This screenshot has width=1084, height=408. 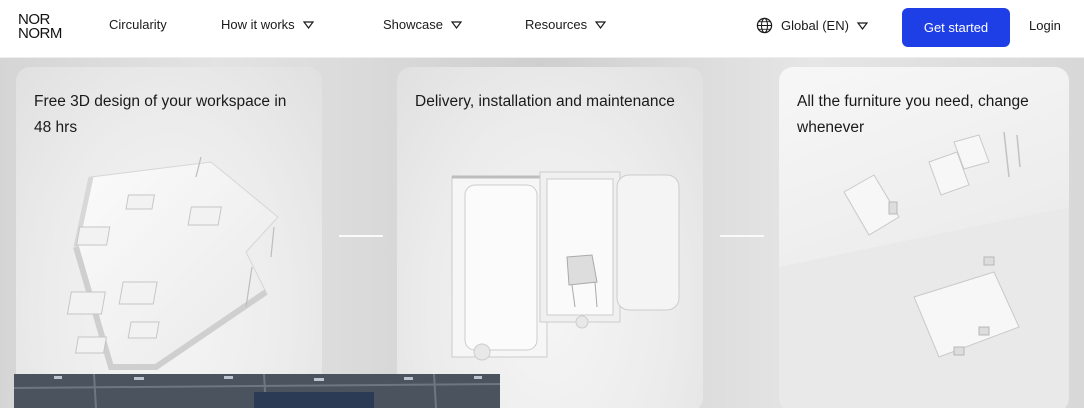 I want to click on nav-item-resources: Resources, so click(x=566, y=24).